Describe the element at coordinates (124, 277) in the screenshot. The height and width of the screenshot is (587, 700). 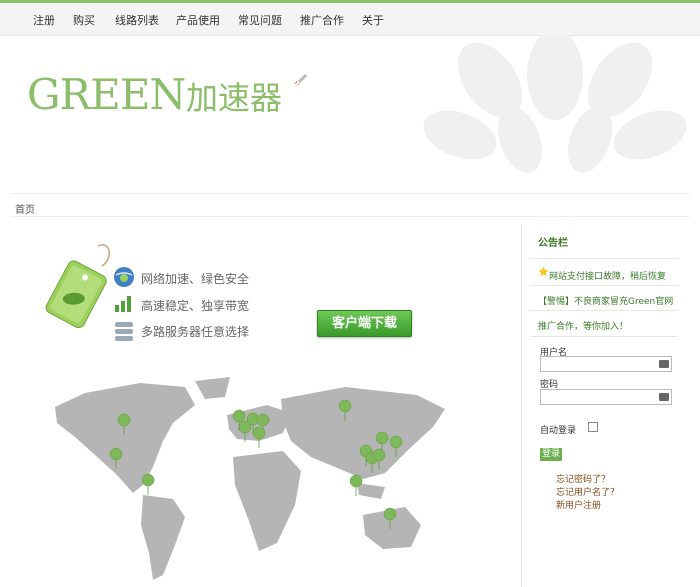
I see `globe-icon` at that location.